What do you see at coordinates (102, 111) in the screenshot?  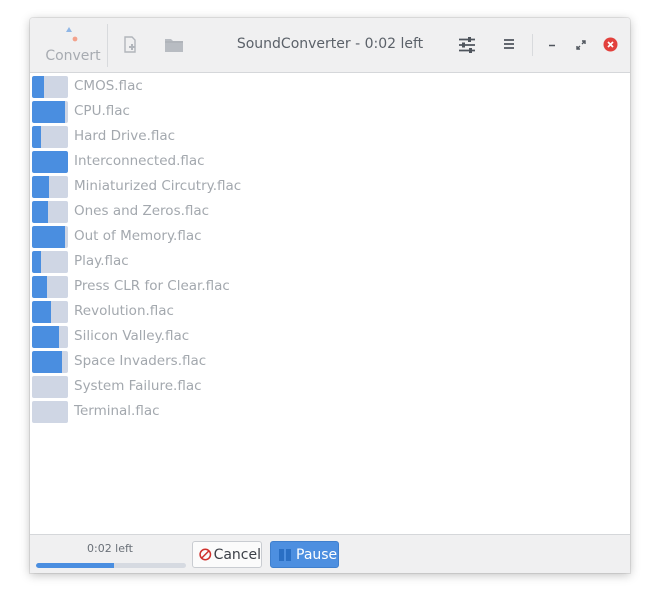 I see `file-name: CPU.flac` at bounding box center [102, 111].